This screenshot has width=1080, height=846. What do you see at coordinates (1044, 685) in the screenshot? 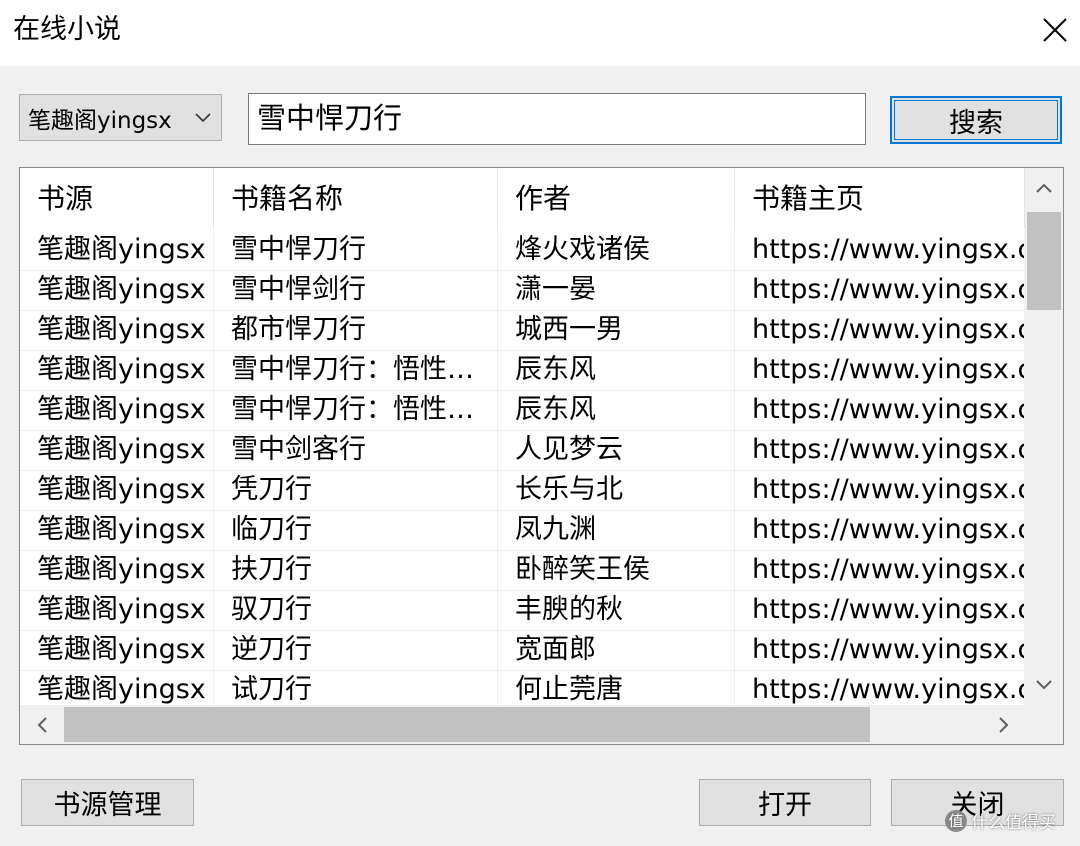
I see `scroll-down-icon` at bounding box center [1044, 685].